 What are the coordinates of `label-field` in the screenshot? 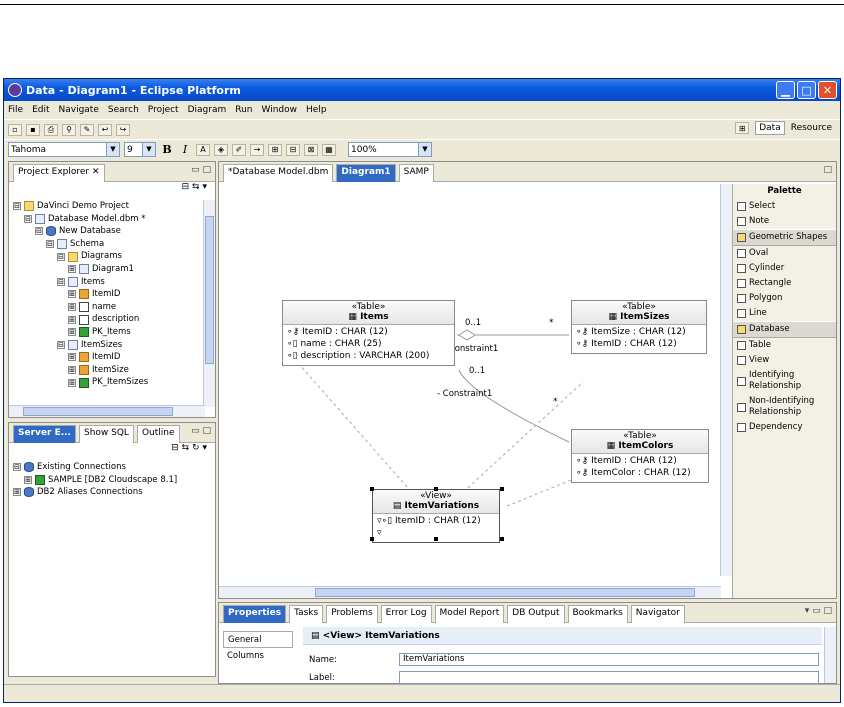 It's located at (609, 677).